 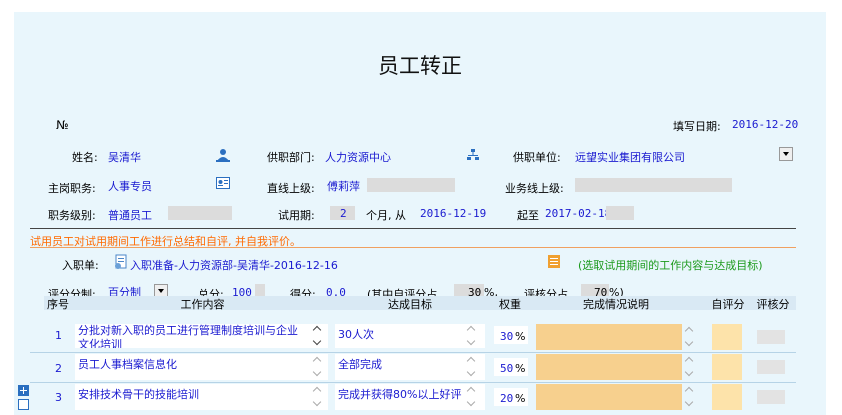 I want to click on row-1-weight-unit: %, so click(x=520, y=336).